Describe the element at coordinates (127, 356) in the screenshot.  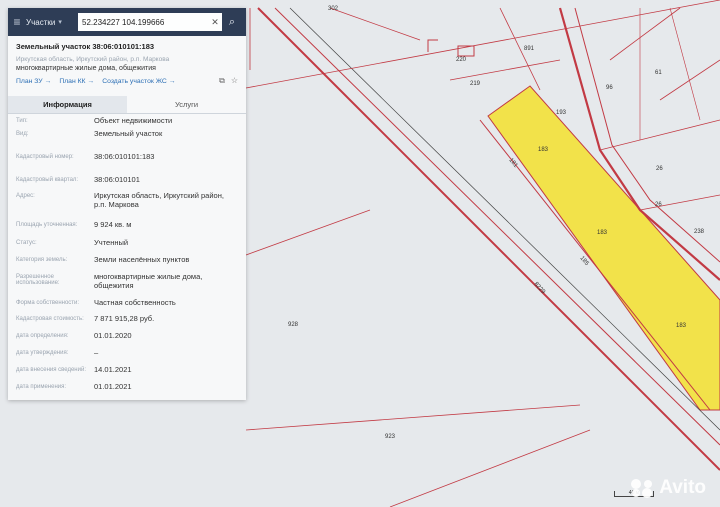
I see `info-row-approval-date: дата утверждения: –` at that location.